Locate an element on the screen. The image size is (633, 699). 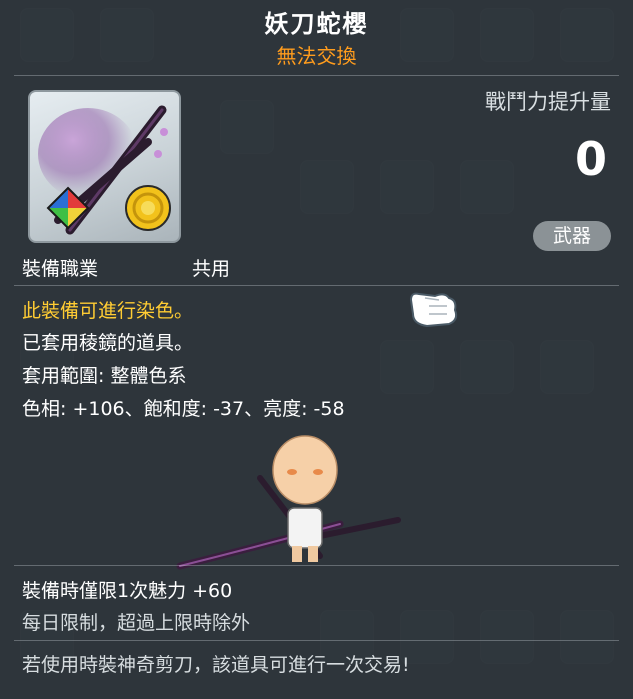
prism-applied-text: 已套用稜鏡的道具。 is located at coordinates (108, 343).